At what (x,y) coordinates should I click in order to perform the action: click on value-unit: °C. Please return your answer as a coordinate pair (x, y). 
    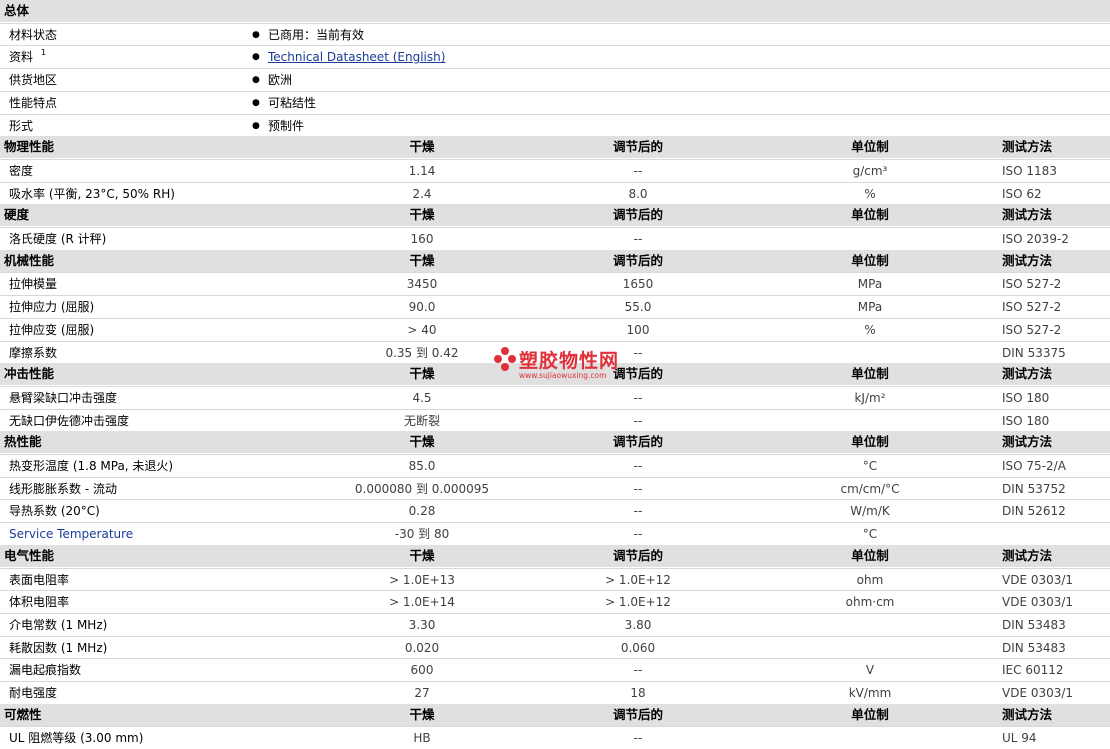
    Looking at the image, I should click on (870, 534).